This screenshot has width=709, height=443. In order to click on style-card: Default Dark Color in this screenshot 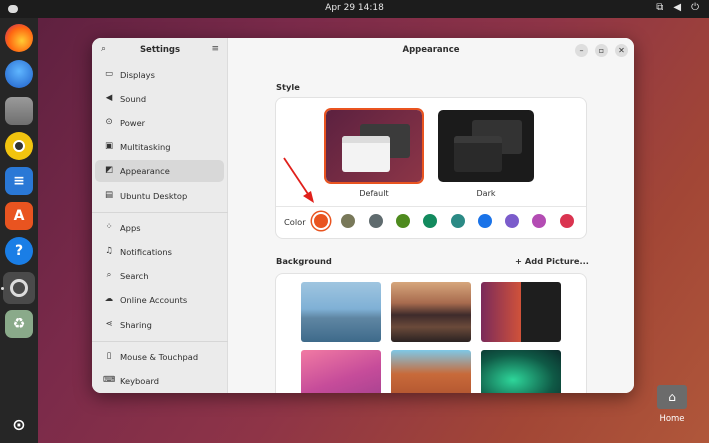, I will do `click(431, 168)`.